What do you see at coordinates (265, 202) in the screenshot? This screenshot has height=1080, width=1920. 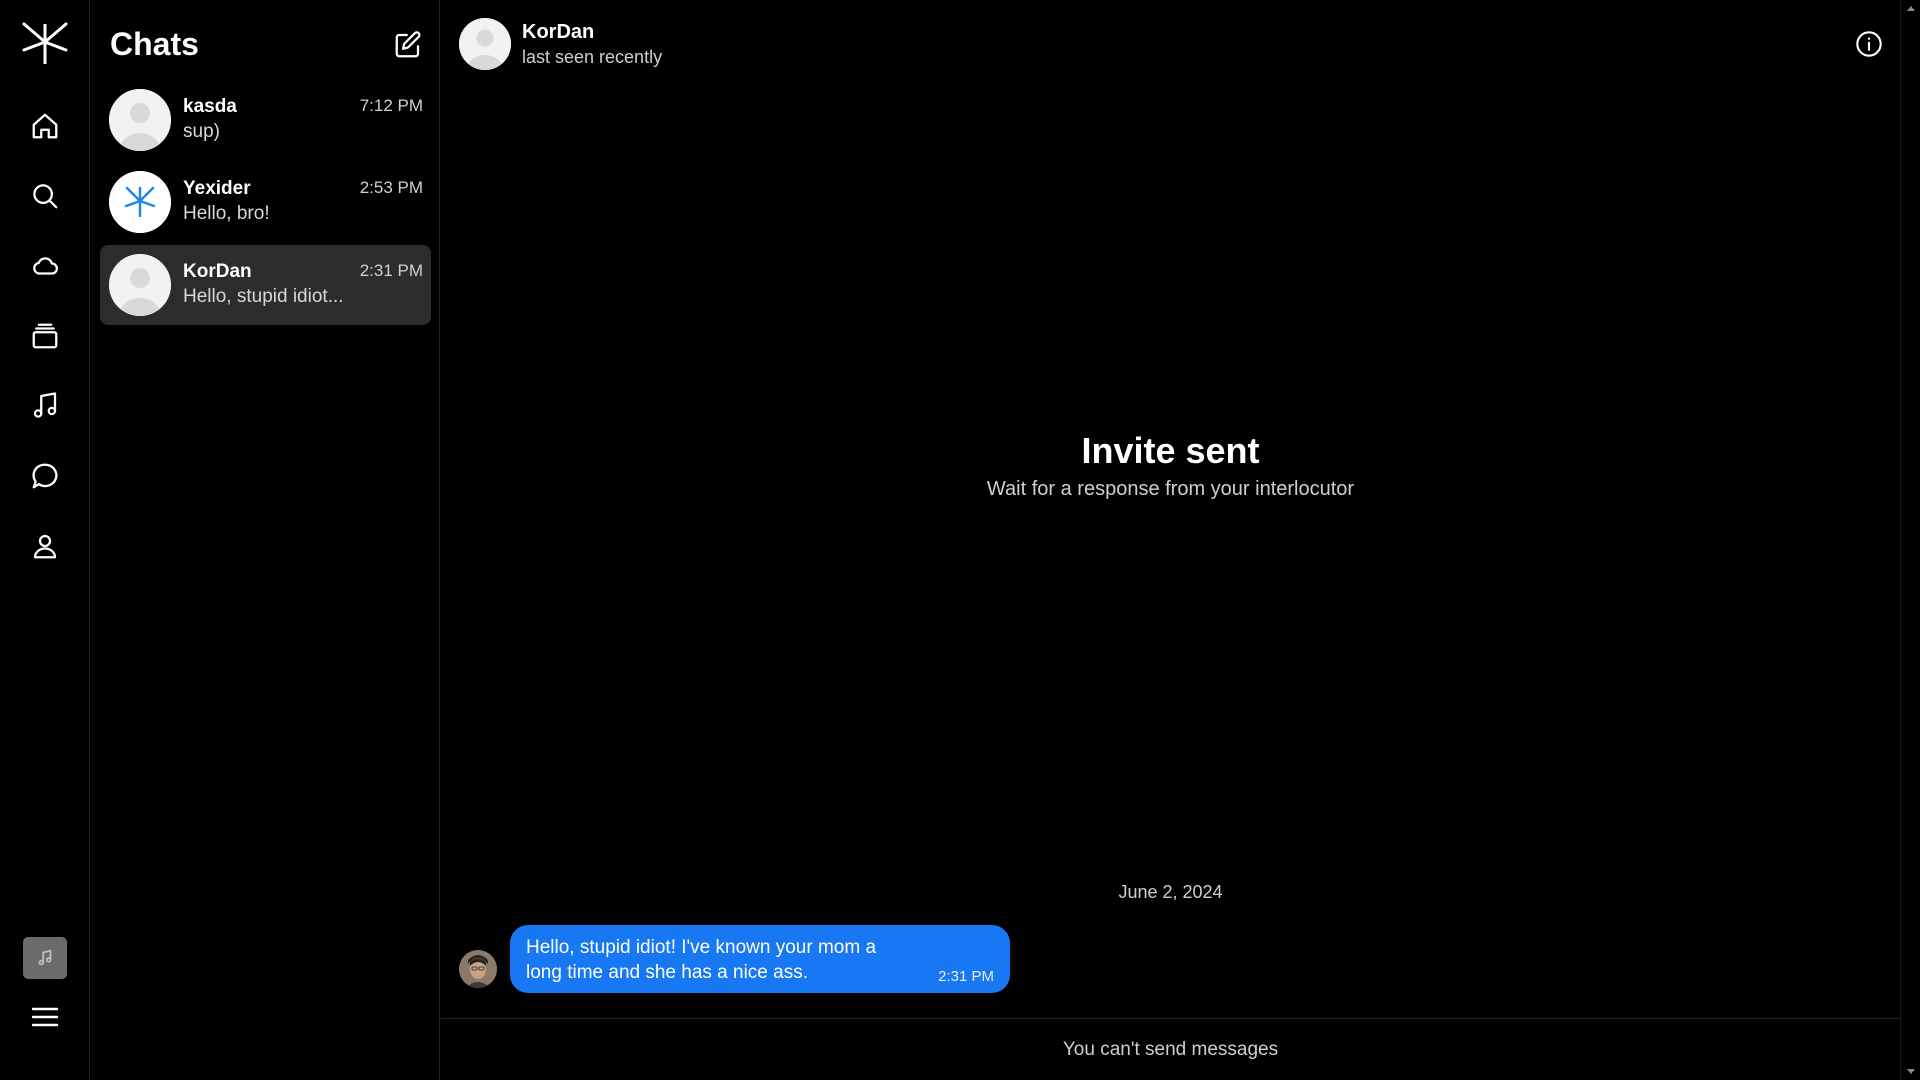 I see `chat-item-yexider: Yexider Hello, bro! 2:53 PM` at bounding box center [265, 202].